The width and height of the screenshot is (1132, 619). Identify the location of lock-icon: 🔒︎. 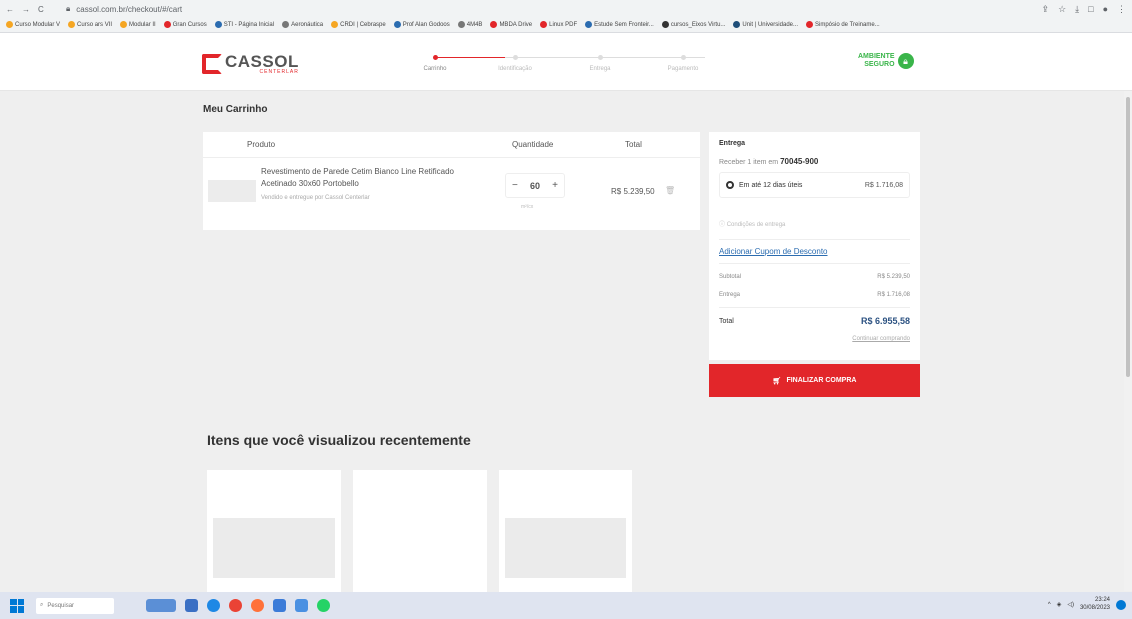
(68, 8).